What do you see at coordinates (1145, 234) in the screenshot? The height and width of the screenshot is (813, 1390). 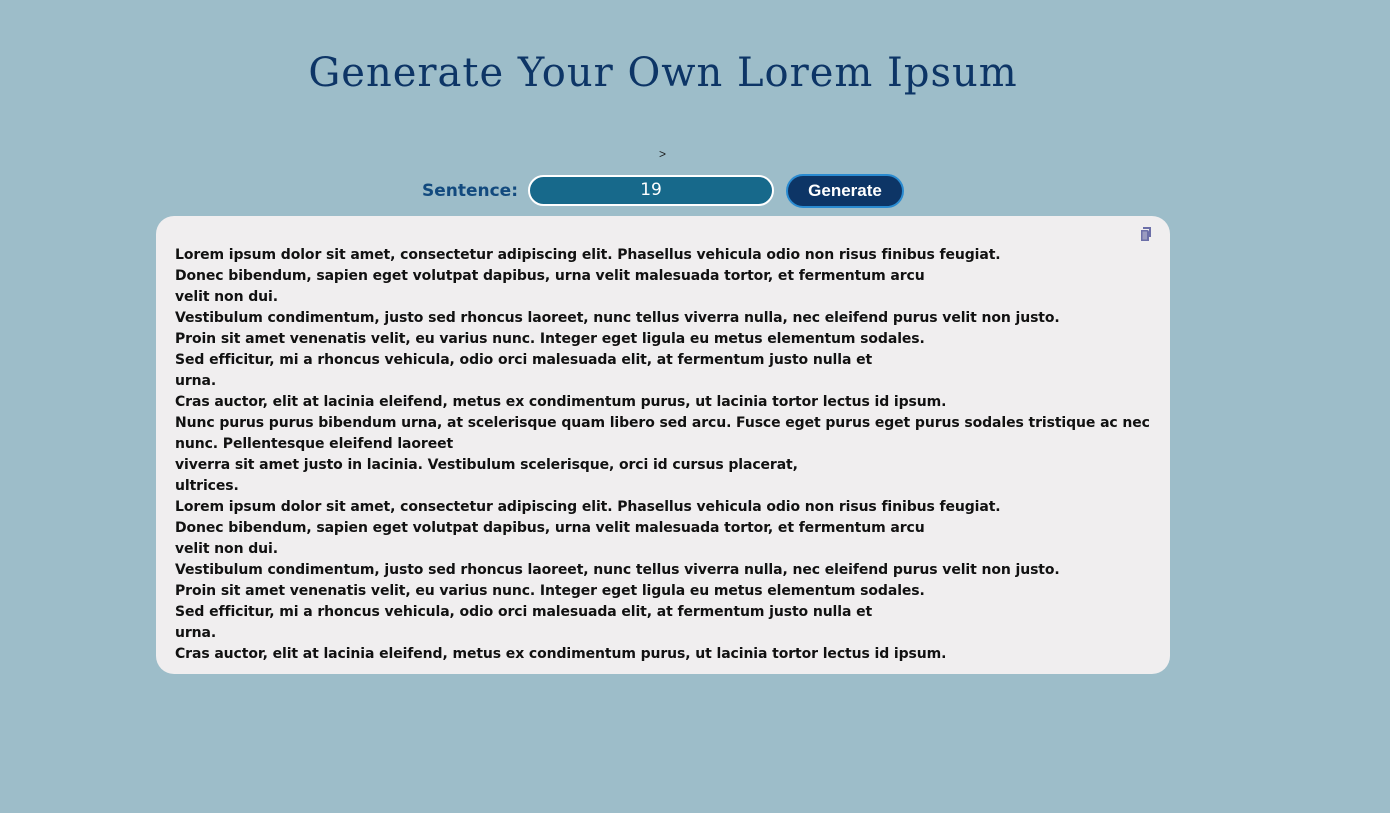 I see `copy-icon` at bounding box center [1145, 234].